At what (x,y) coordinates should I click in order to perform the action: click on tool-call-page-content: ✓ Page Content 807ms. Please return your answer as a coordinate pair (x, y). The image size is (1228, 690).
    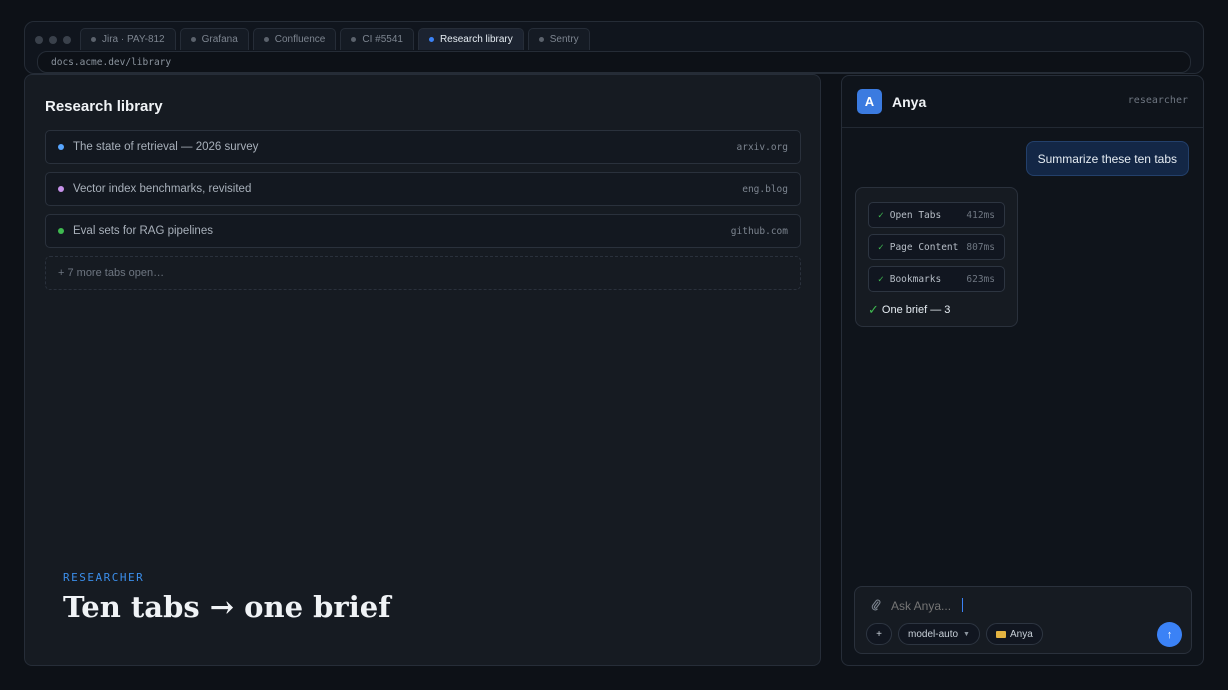
    Looking at the image, I should click on (936, 247).